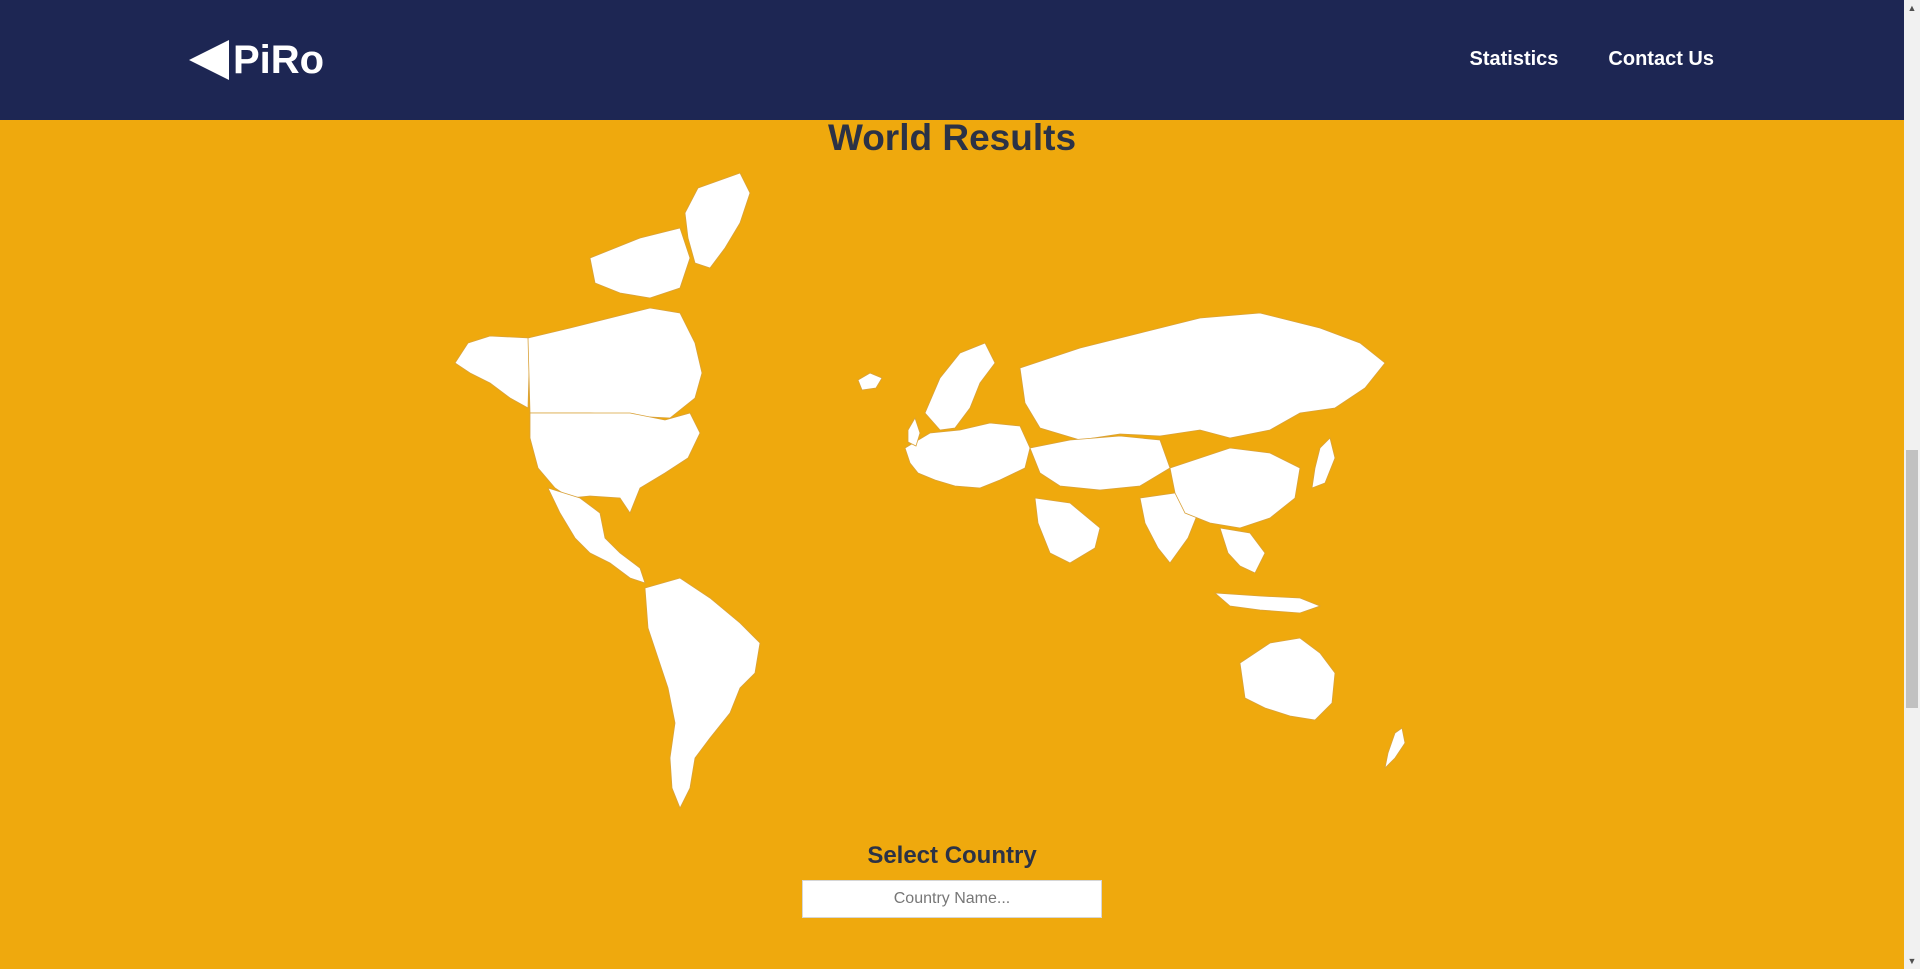  What do you see at coordinates (1513, 59) in the screenshot?
I see `nav-statistics-link: Statistics` at bounding box center [1513, 59].